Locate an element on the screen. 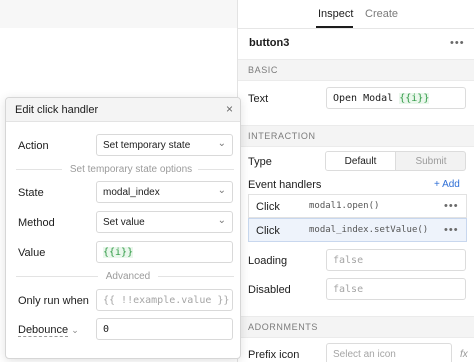 The image size is (474, 362). handler-action-text: modal1.open() is located at coordinates (344, 206).